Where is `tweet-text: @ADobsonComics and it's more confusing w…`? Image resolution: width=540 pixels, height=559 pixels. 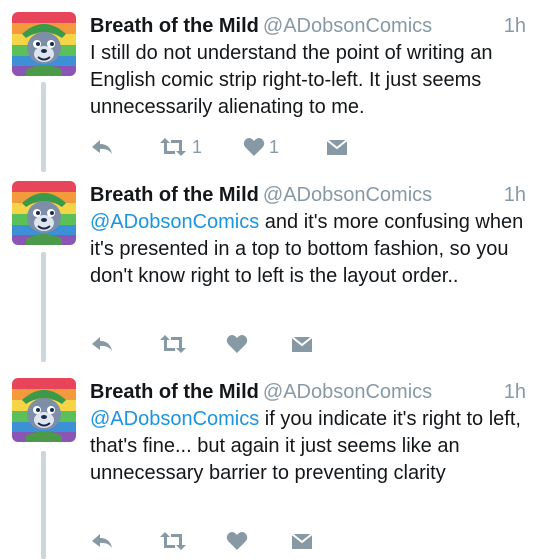
tweet-text: @ADobsonComics and it's more confusing w… is located at coordinates (310, 249).